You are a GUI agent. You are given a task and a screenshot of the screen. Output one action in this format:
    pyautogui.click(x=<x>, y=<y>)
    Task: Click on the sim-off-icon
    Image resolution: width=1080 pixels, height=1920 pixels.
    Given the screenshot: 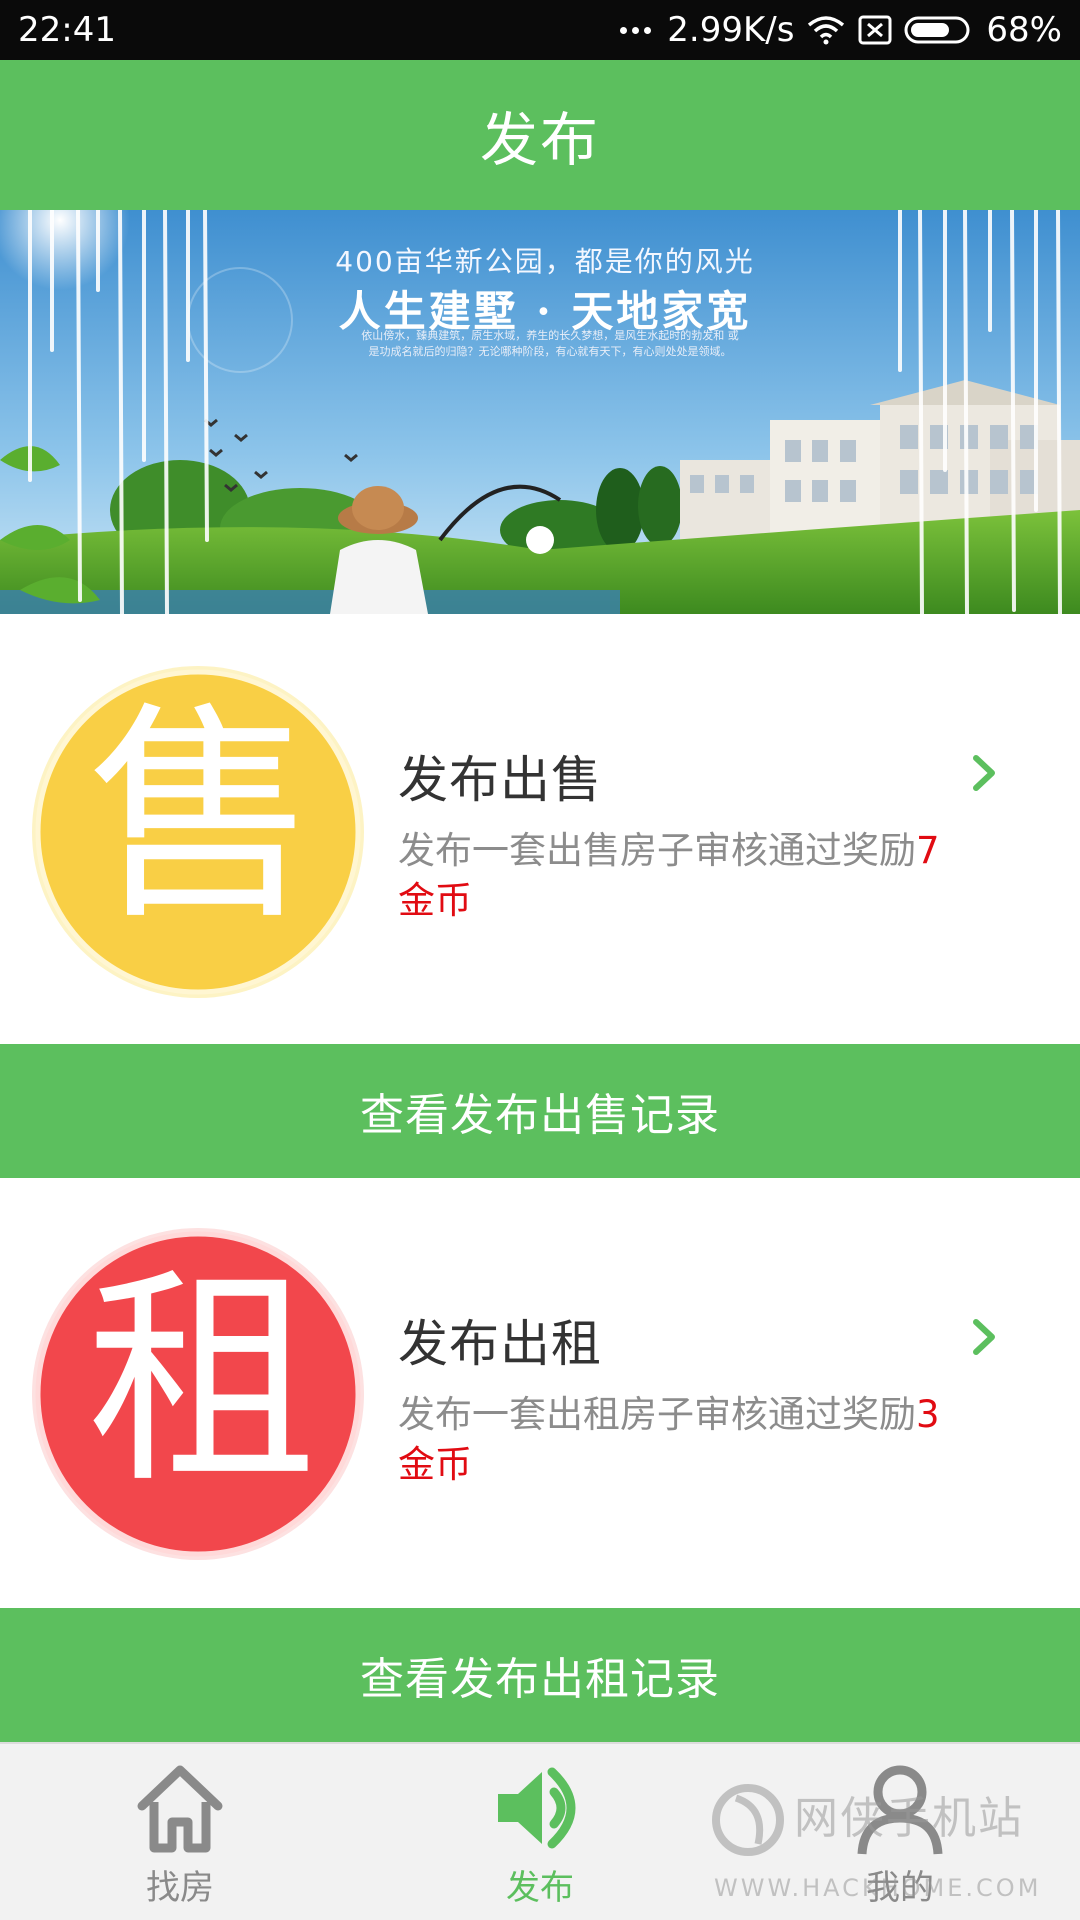 What is the action you would take?
    pyautogui.click(x=875, y=30)
    